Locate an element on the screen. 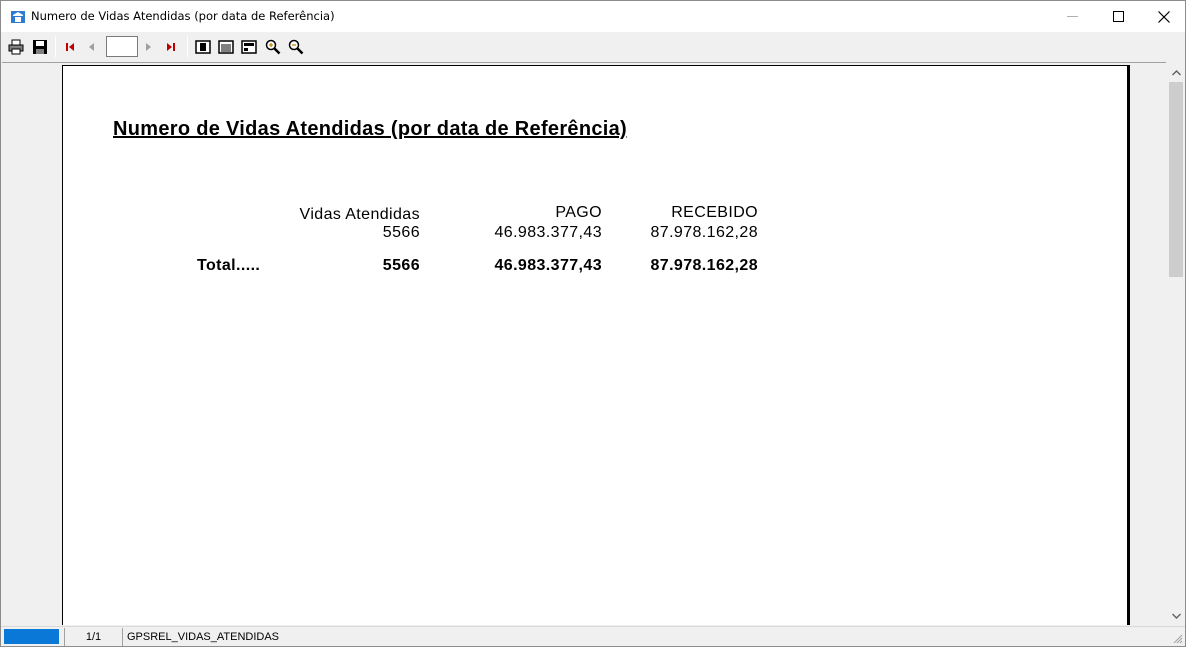 This screenshot has width=1186, height=647. print-button is located at coordinates (16, 47).